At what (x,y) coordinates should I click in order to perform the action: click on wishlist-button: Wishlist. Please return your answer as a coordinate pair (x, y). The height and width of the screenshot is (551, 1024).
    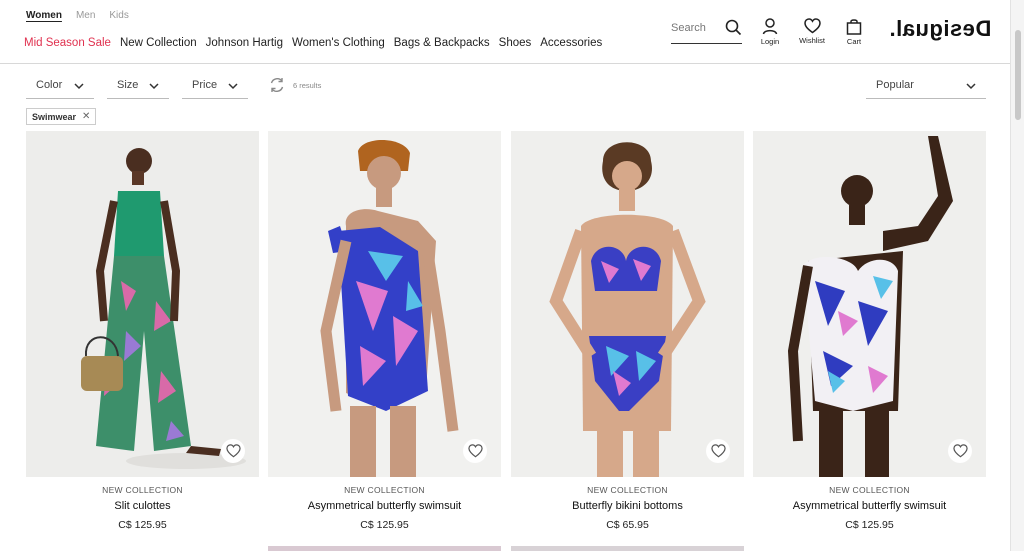
    Looking at the image, I should click on (812, 31).